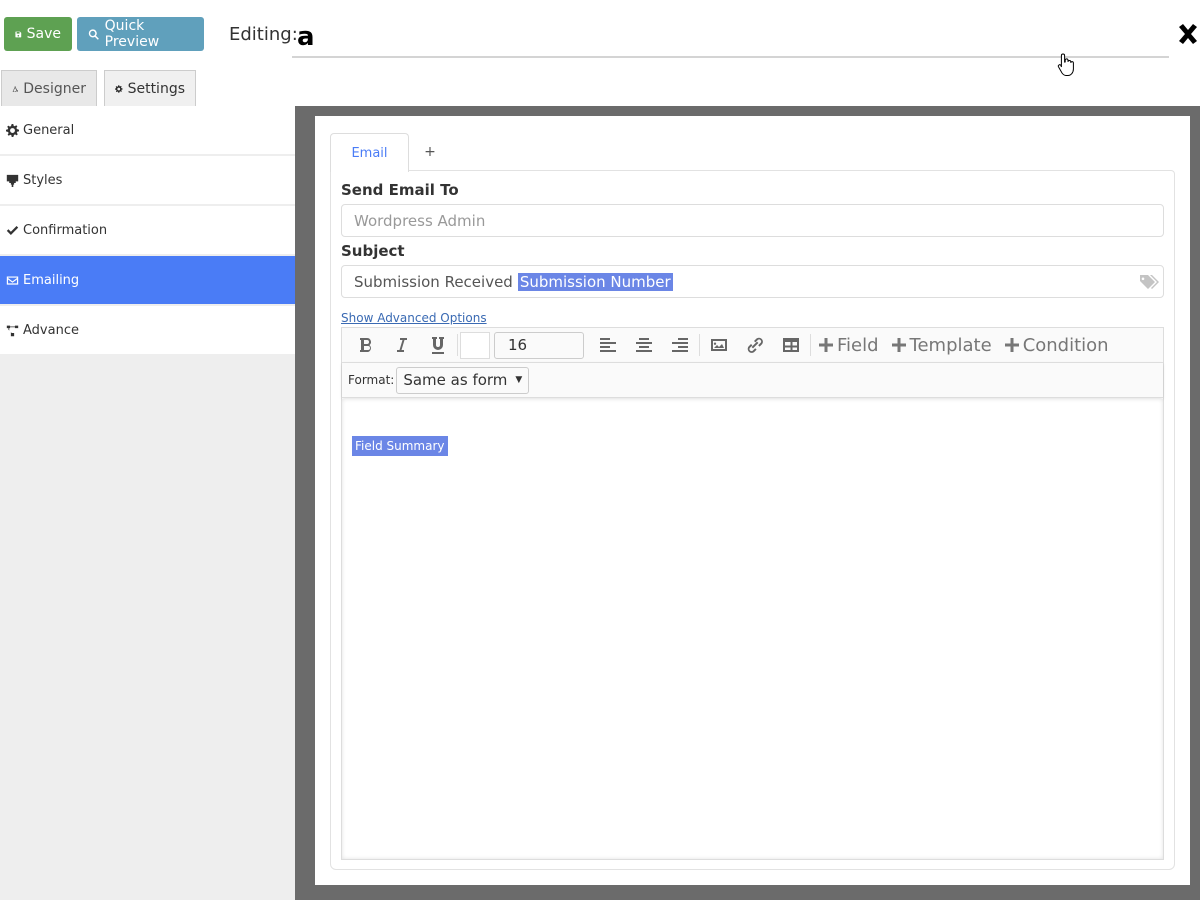 This screenshot has width=1200, height=900. What do you see at coordinates (18, 34) in the screenshot?
I see `floppy-disk-icon` at bounding box center [18, 34].